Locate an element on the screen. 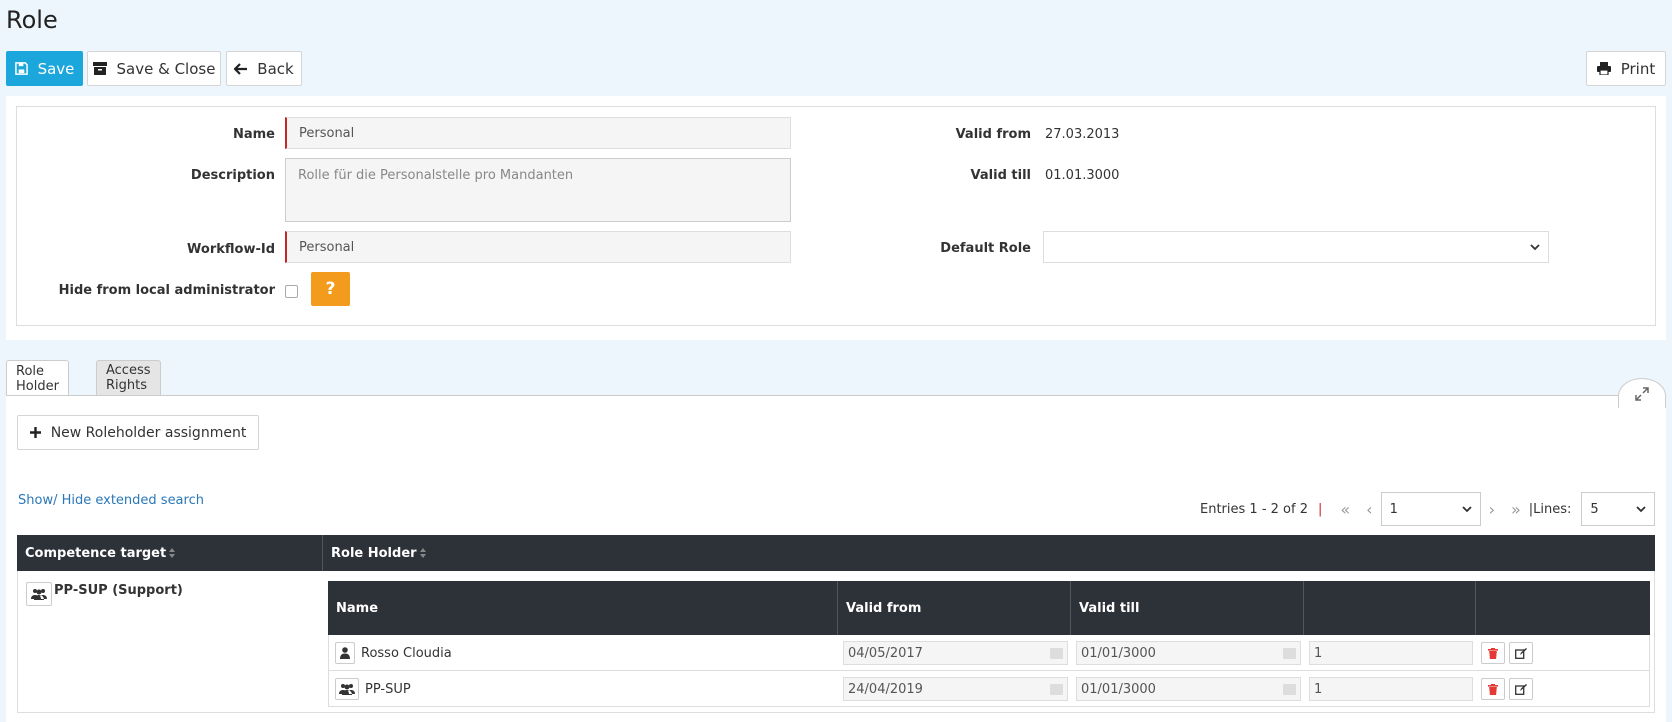  tab-role-holder: Role Holder is located at coordinates (37, 378).